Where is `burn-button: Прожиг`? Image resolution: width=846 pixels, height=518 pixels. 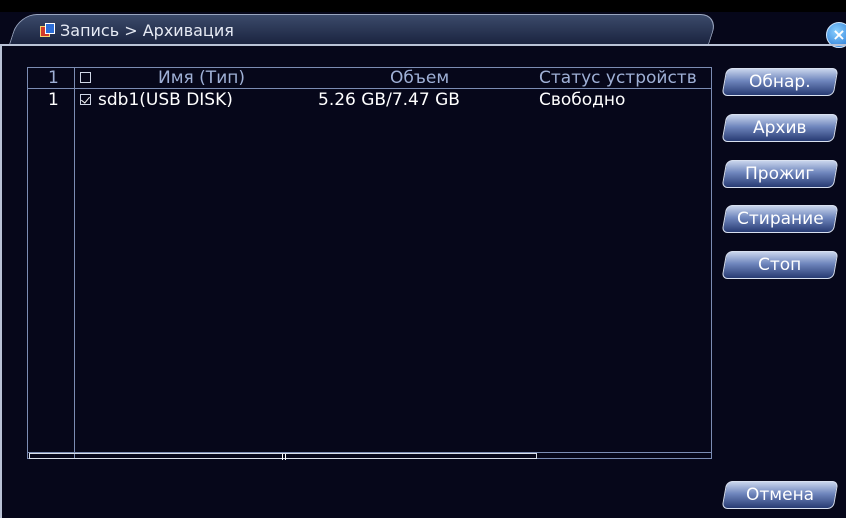 burn-button: Прожиг is located at coordinates (780, 174).